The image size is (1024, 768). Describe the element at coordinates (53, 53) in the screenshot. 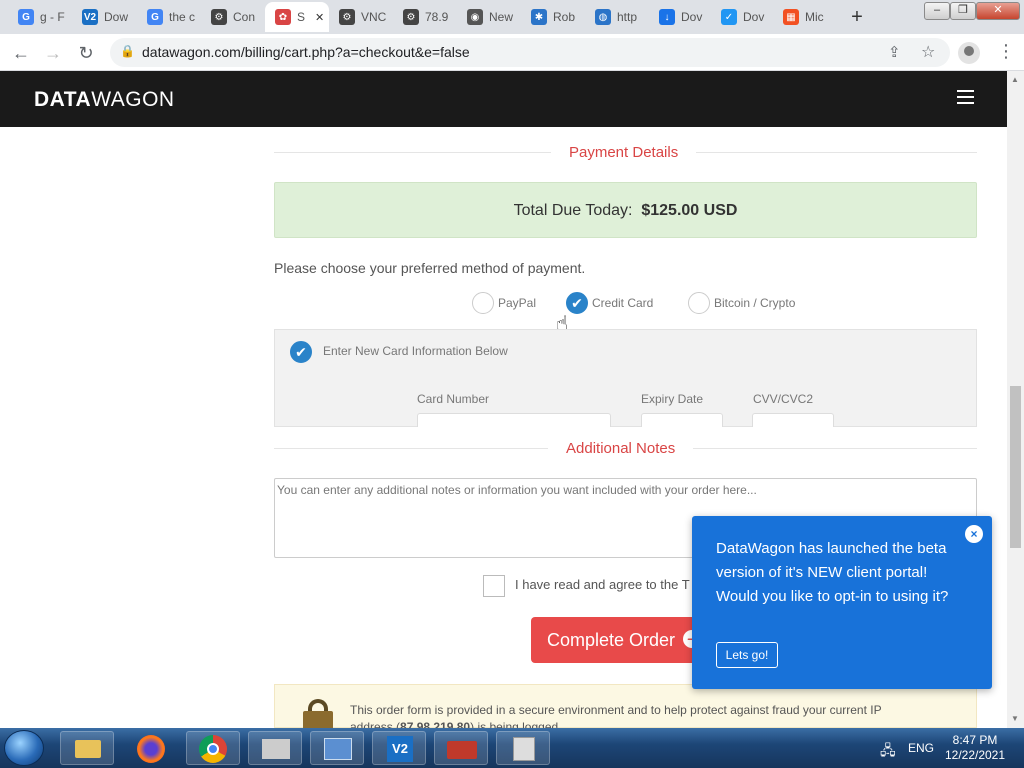

I see `forward-icon: →` at that location.